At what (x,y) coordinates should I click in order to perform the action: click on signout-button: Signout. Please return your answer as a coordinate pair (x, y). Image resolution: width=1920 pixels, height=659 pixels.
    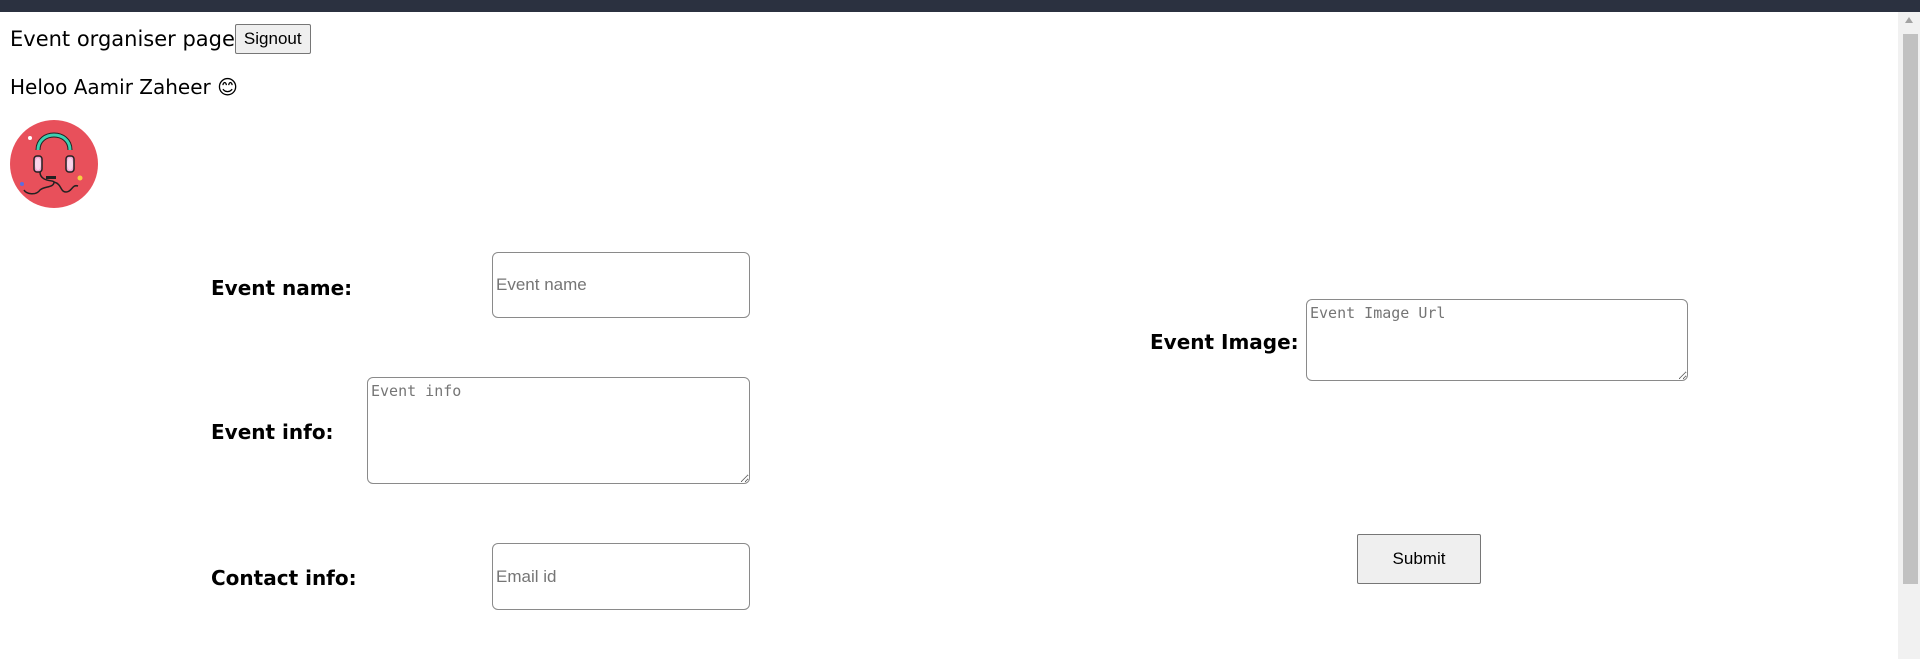
    Looking at the image, I should click on (272, 39).